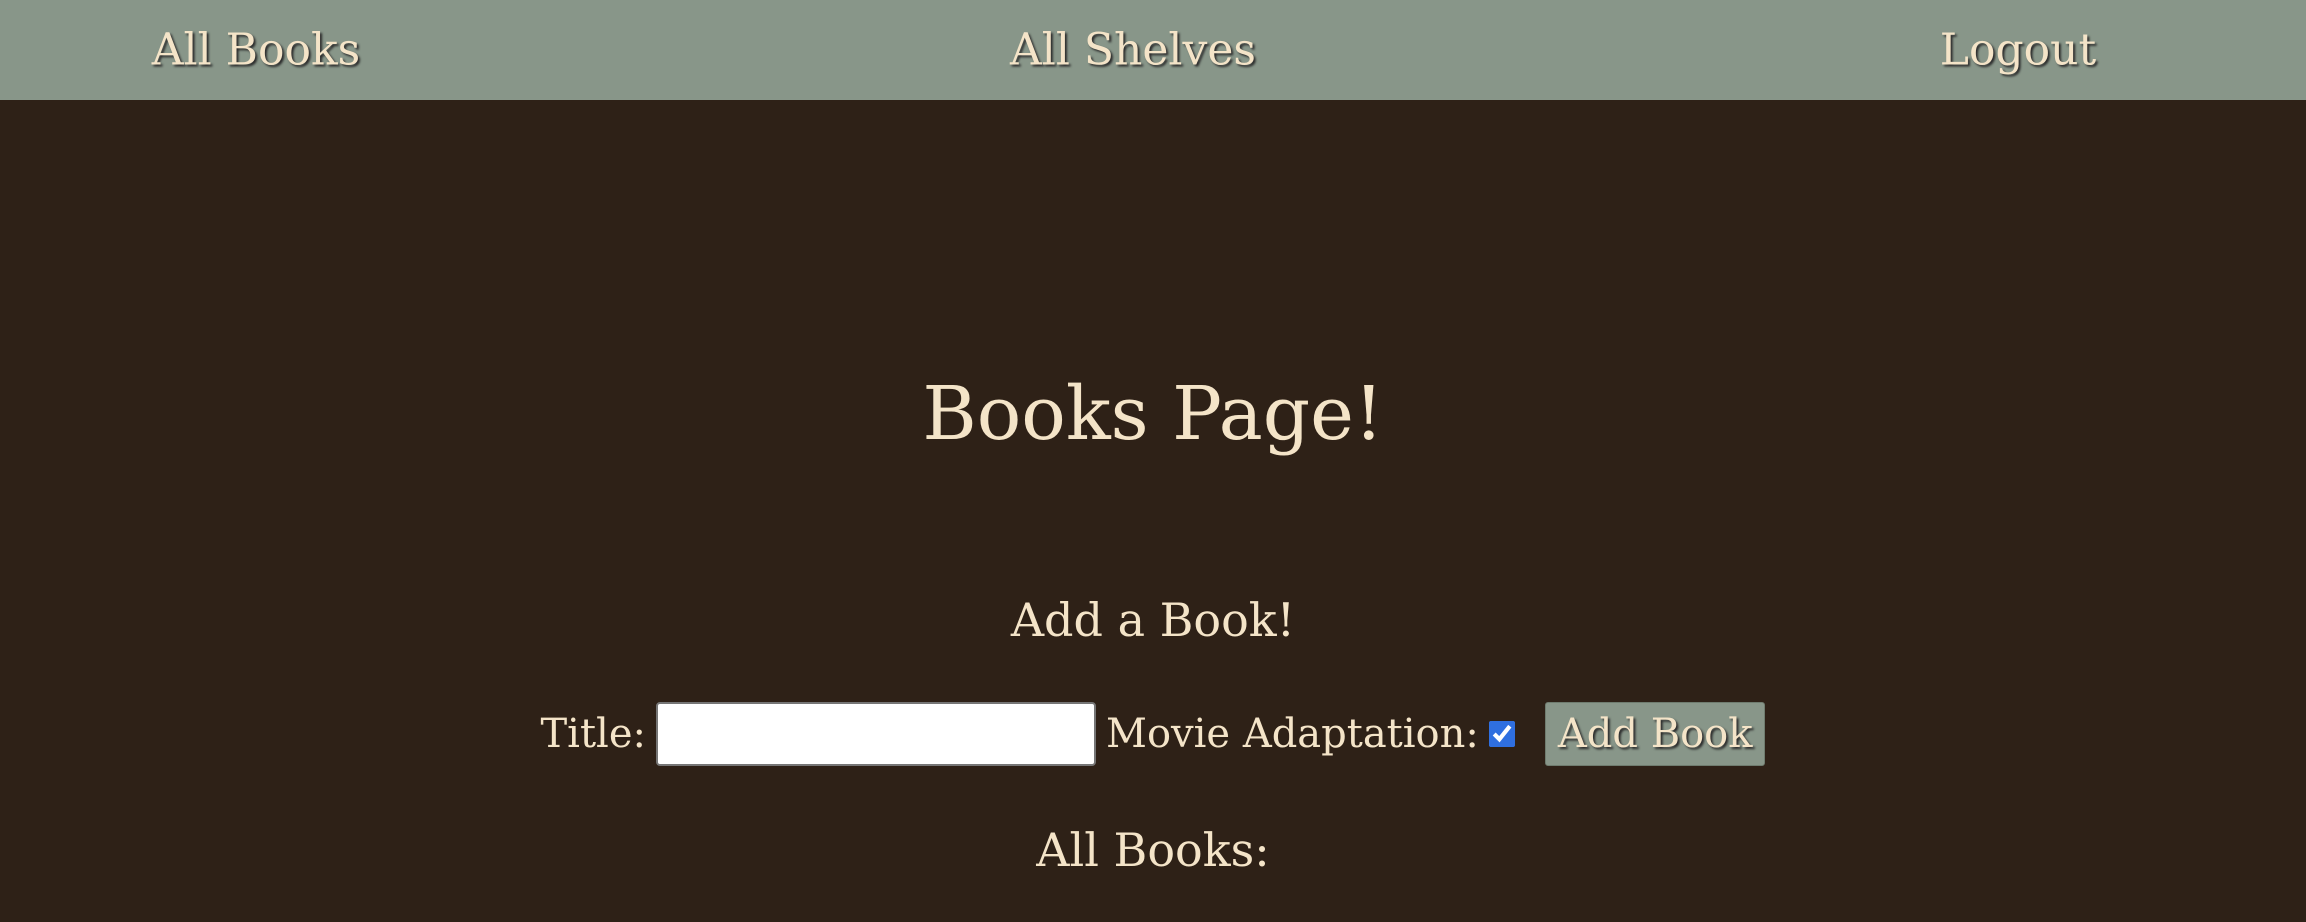  I want to click on nav-link-logout: Logout, so click(2018, 50).